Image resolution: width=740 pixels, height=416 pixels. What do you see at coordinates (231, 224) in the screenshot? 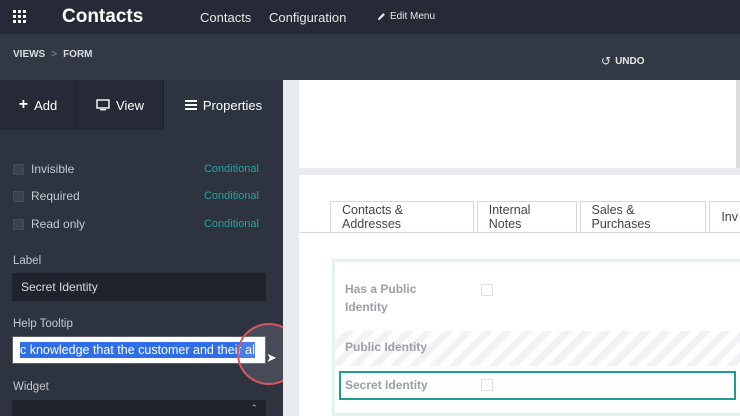
I see `readonly-conditional-link: Conditional` at bounding box center [231, 224].